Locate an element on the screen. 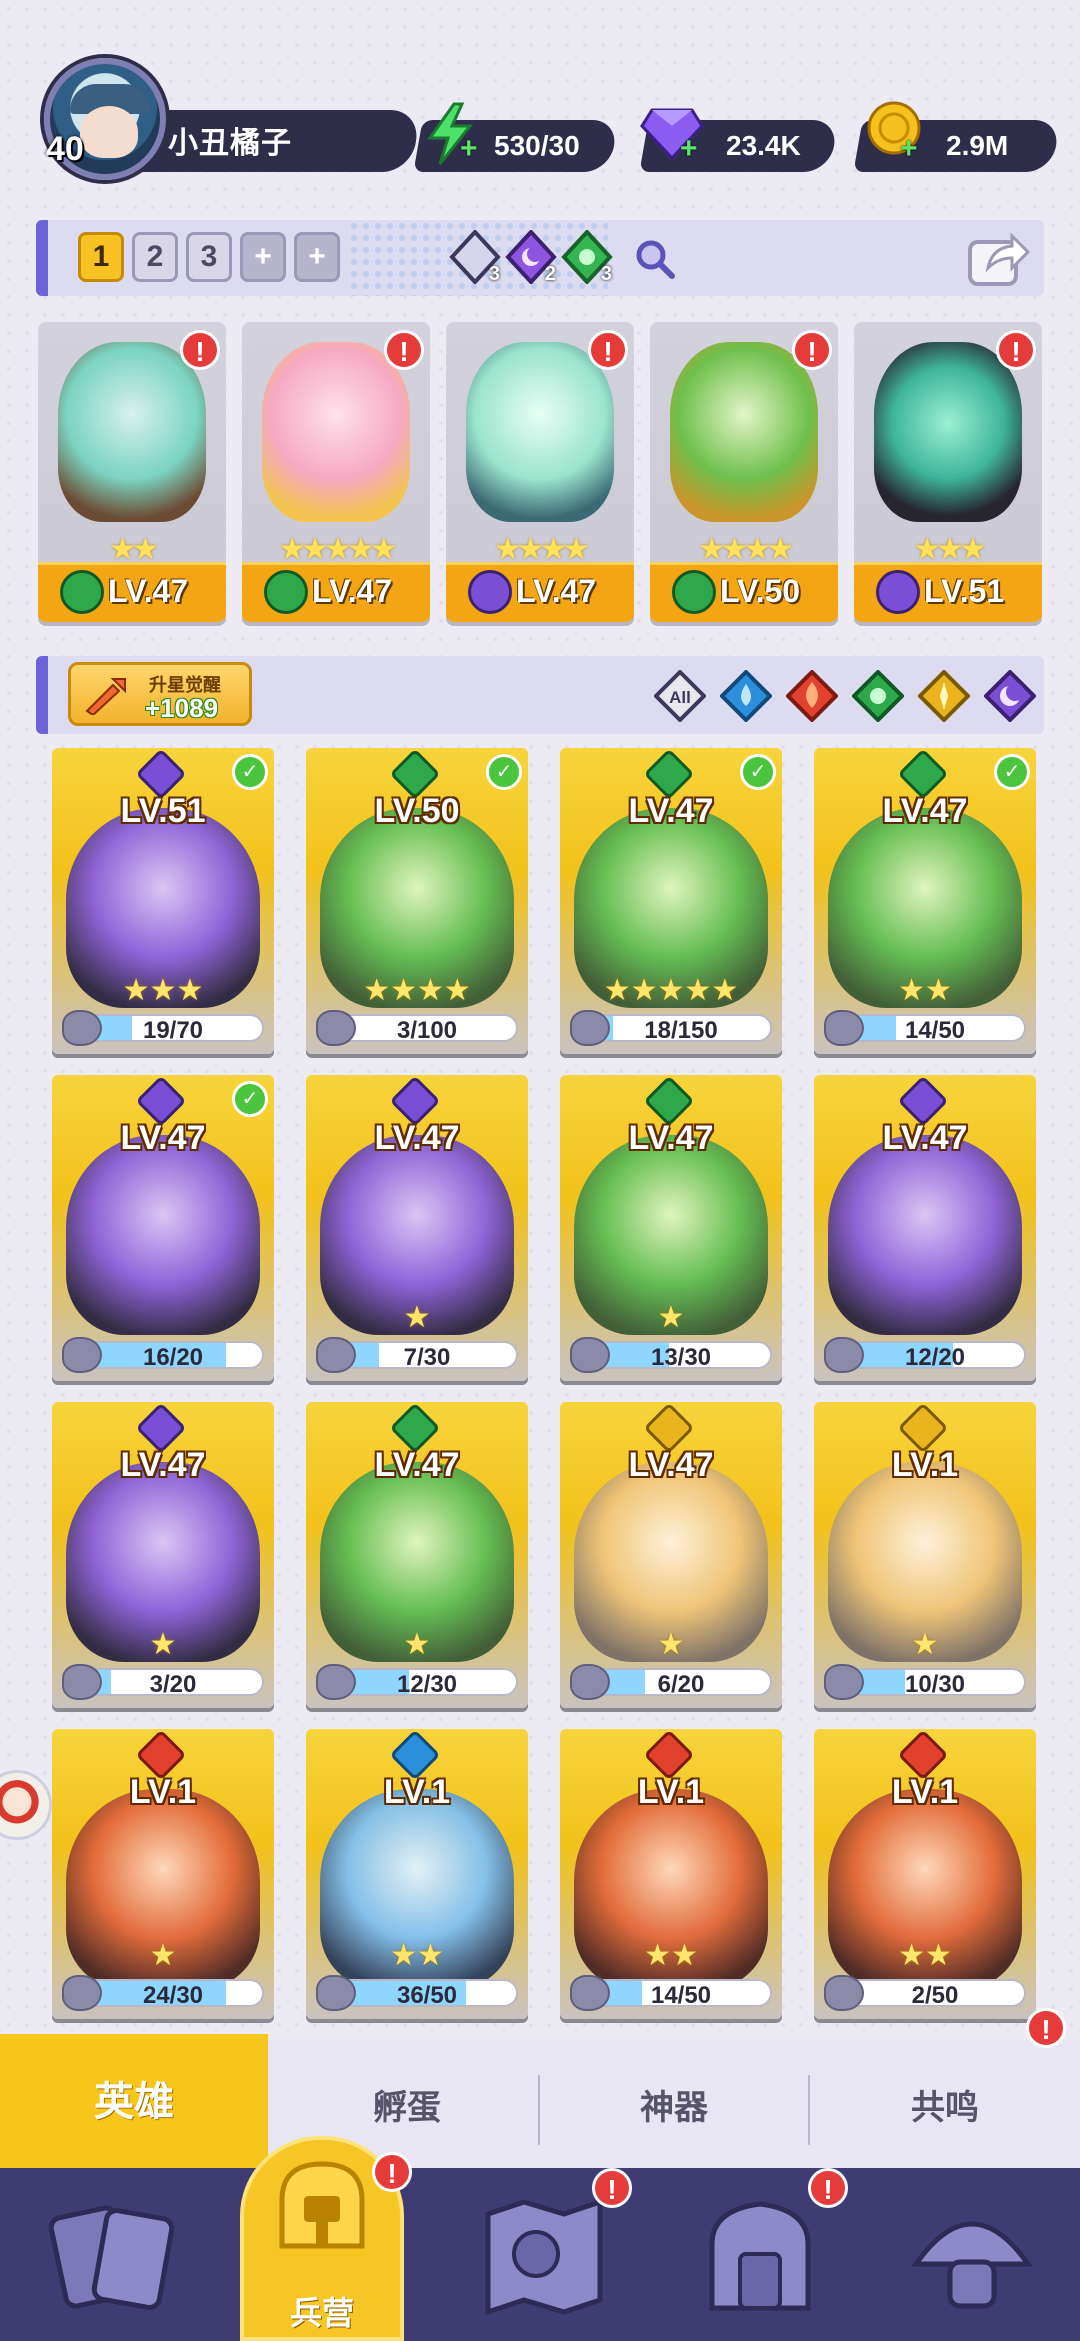 The height and width of the screenshot is (2341, 1080). fragment-count: 7/30 is located at coordinates (427, 1356).